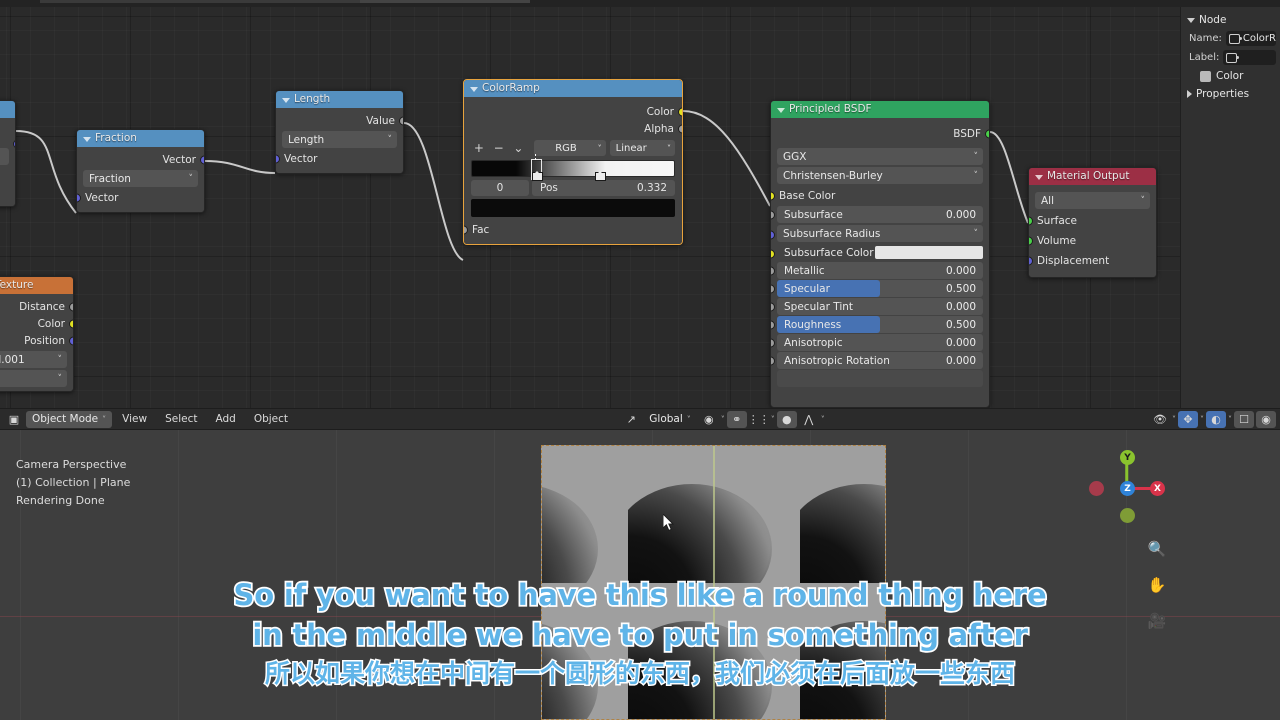  Describe the element at coordinates (71, 340) in the screenshot. I see `socket-position` at that location.